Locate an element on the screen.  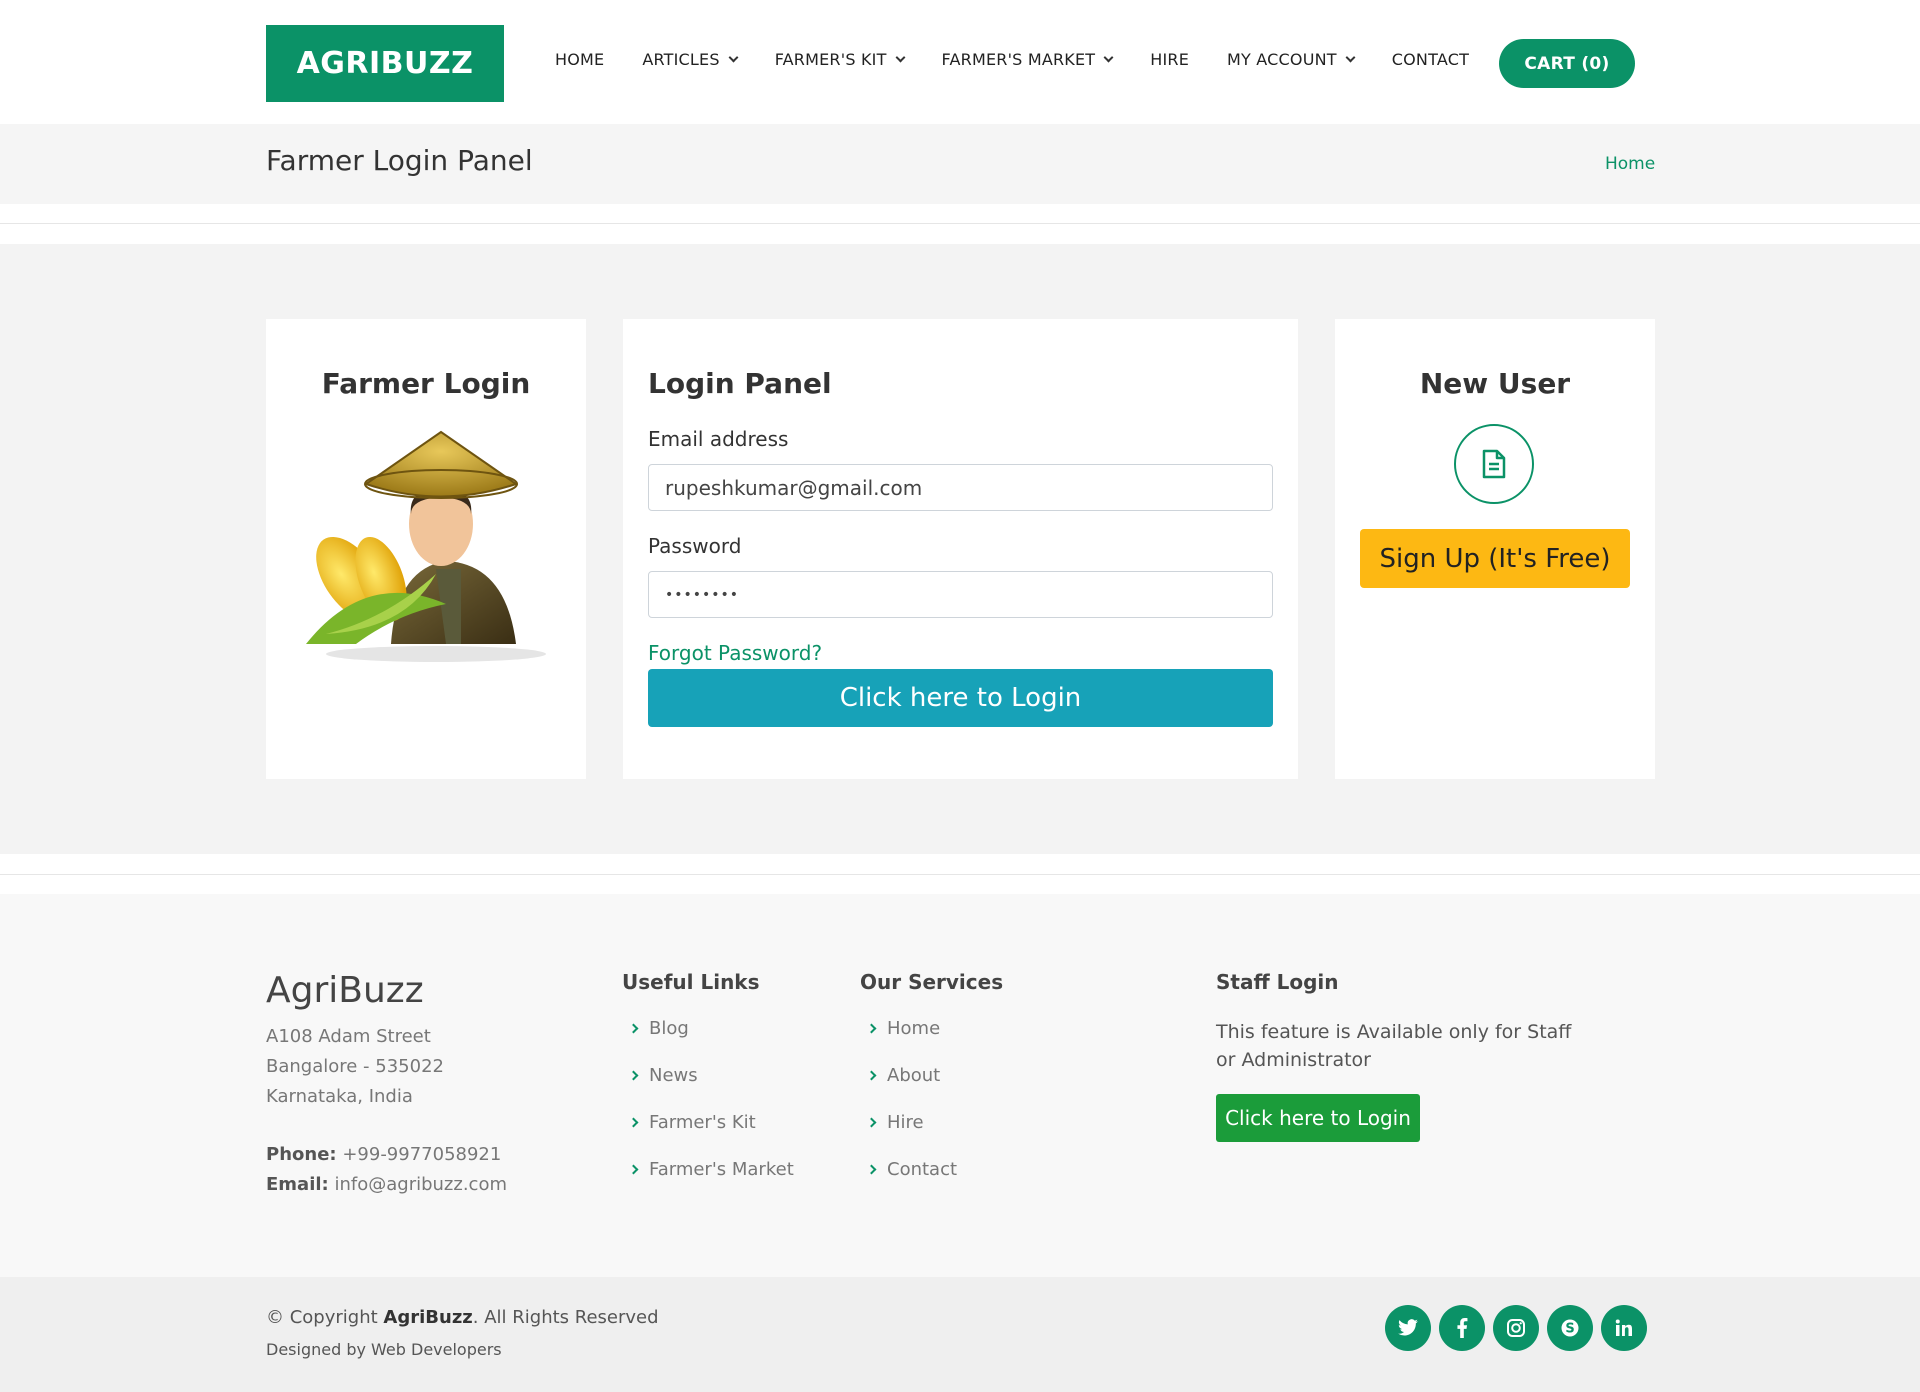
login-panel-title: Login Panel is located at coordinates (740, 383).